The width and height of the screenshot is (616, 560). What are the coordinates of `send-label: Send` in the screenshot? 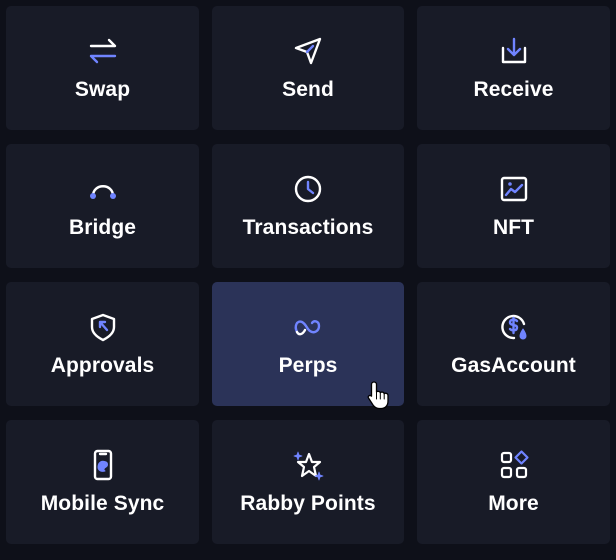 It's located at (308, 89).